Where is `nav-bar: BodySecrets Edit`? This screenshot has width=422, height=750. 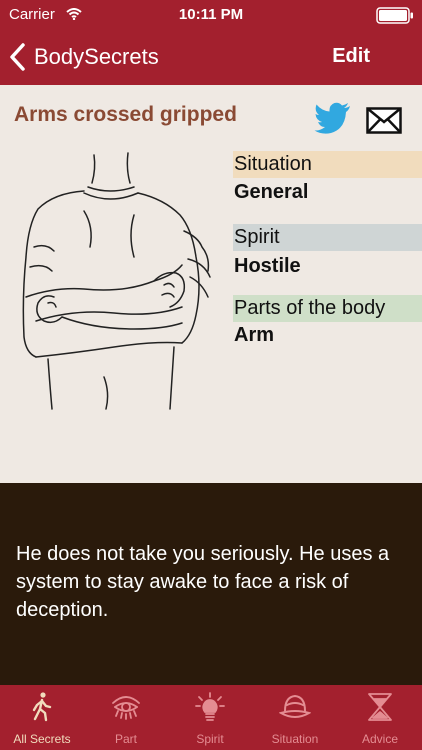
nav-bar: BodySecrets Edit is located at coordinates (211, 57).